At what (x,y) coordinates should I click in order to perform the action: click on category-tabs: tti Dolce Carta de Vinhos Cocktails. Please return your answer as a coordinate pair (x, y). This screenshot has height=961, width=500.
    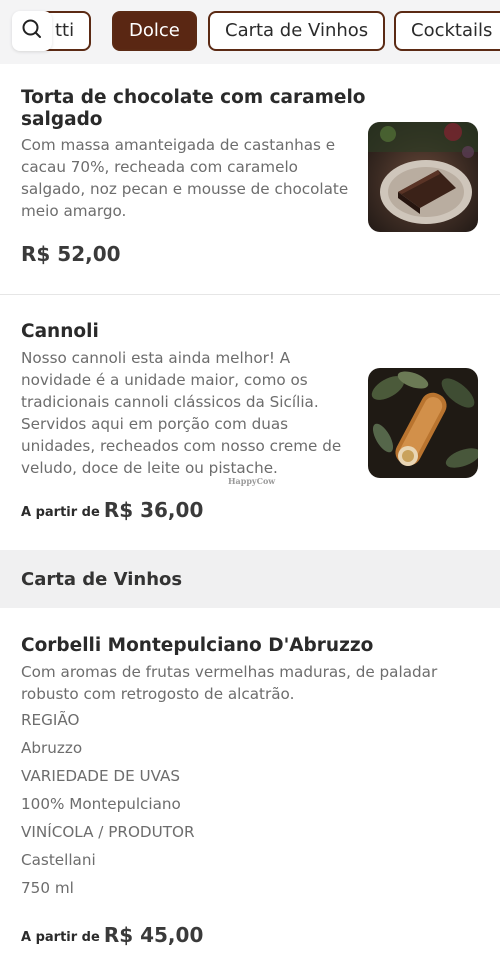
    Looking at the image, I should click on (250, 31).